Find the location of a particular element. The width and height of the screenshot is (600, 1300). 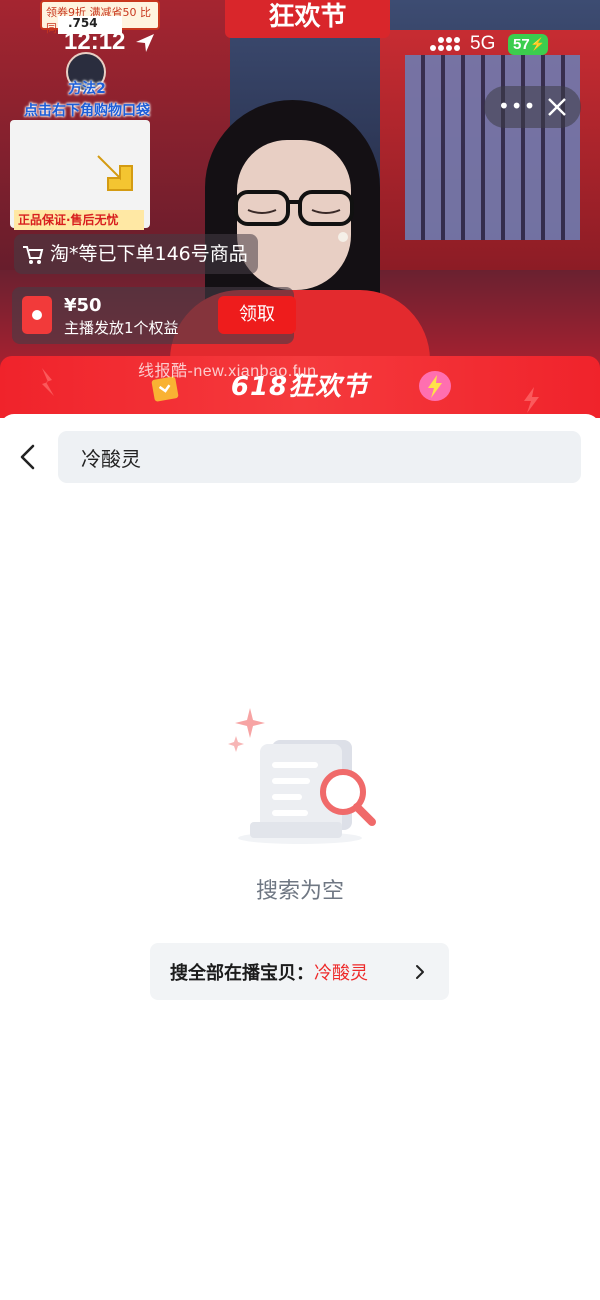

lightning-deco-icon-right is located at coordinates (531, 400).